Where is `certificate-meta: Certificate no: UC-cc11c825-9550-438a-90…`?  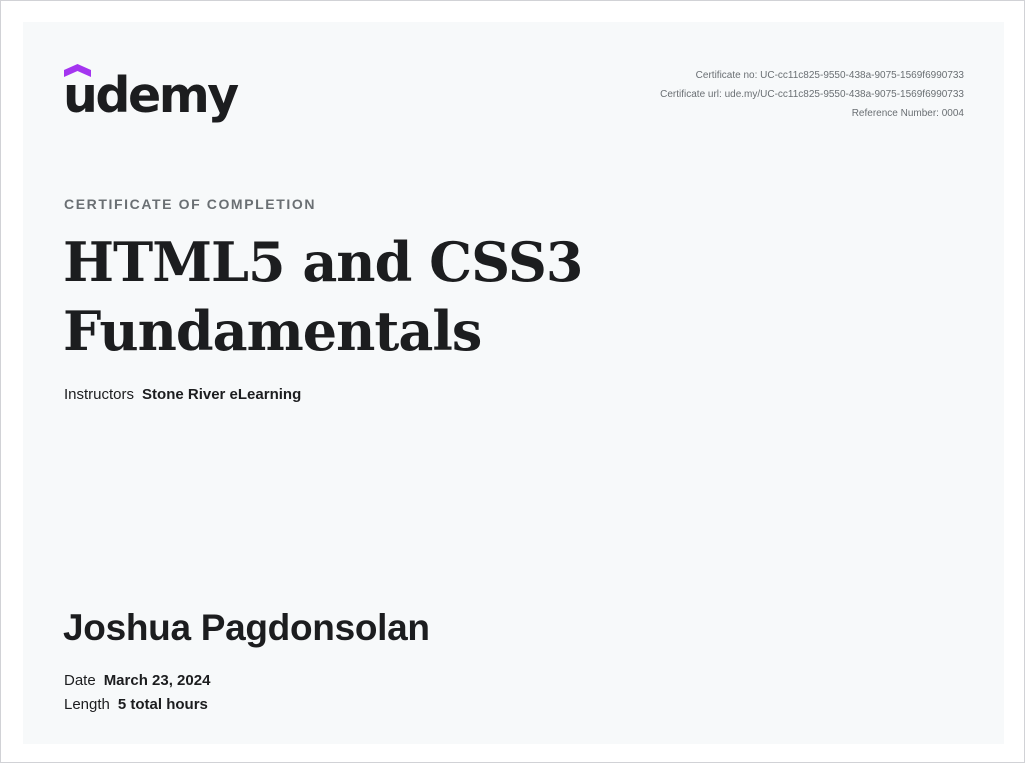
certificate-meta: Certificate no: UC-cc11c825-9550-438a-90… is located at coordinates (812, 94).